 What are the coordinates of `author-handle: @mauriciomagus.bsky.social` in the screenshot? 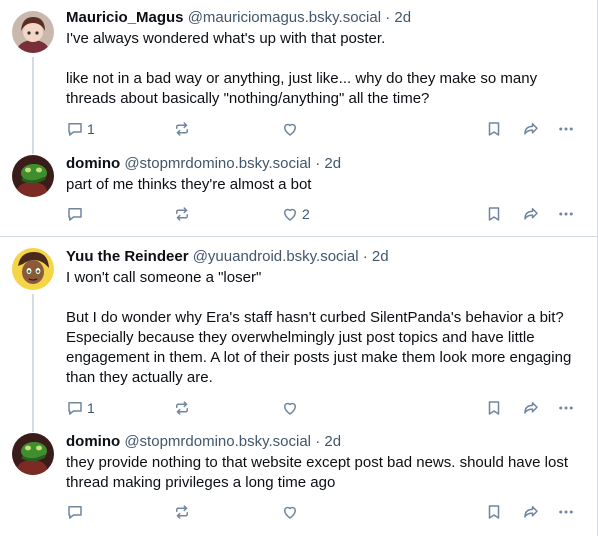 It's located at (284, 17).